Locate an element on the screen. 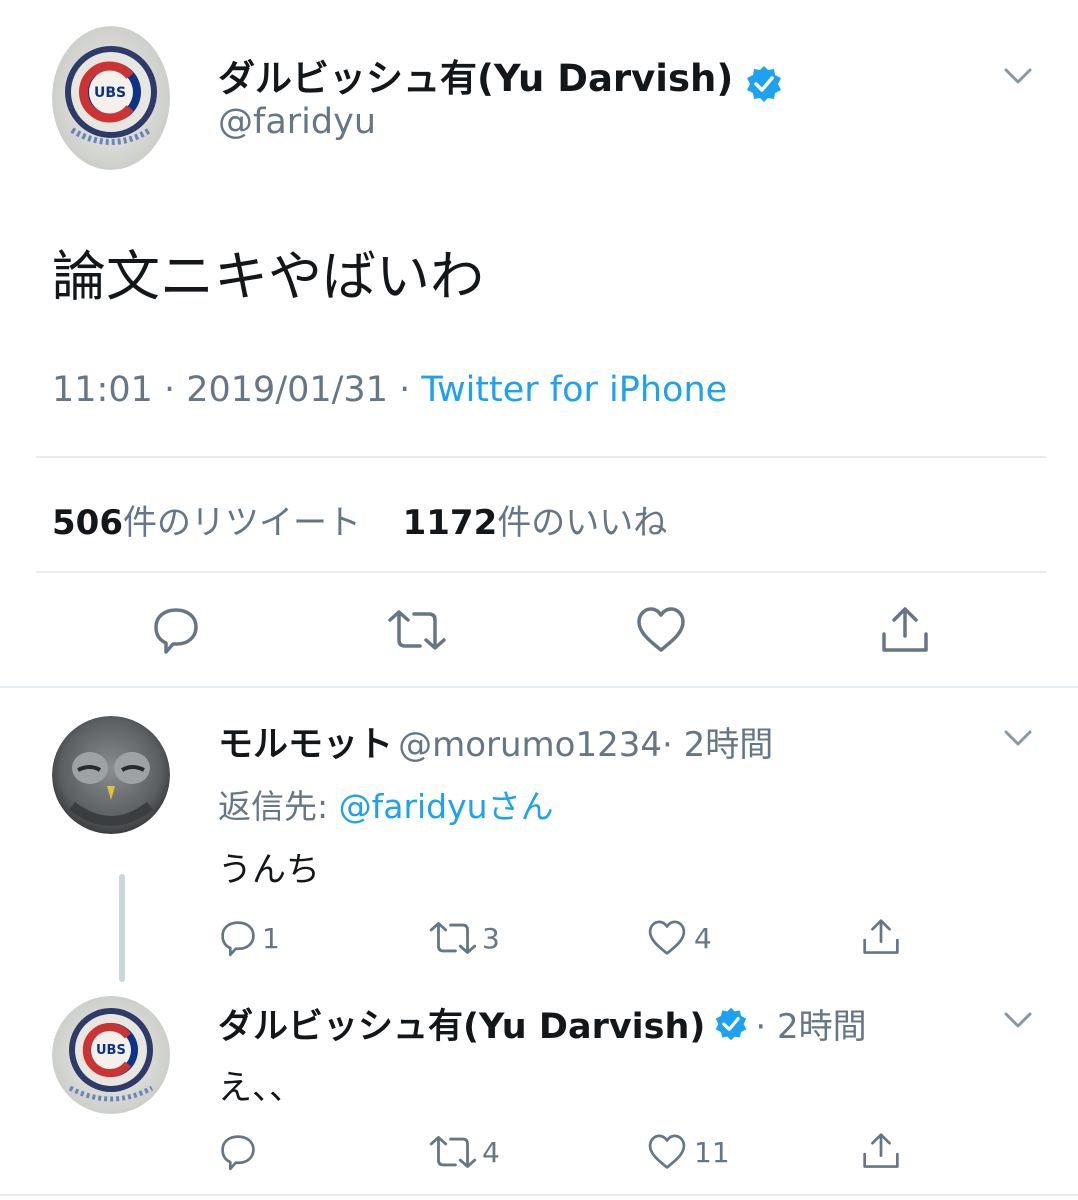  author-name: ダルビッシュ有(Yu Darvish) is located at coordinates (475, 78).